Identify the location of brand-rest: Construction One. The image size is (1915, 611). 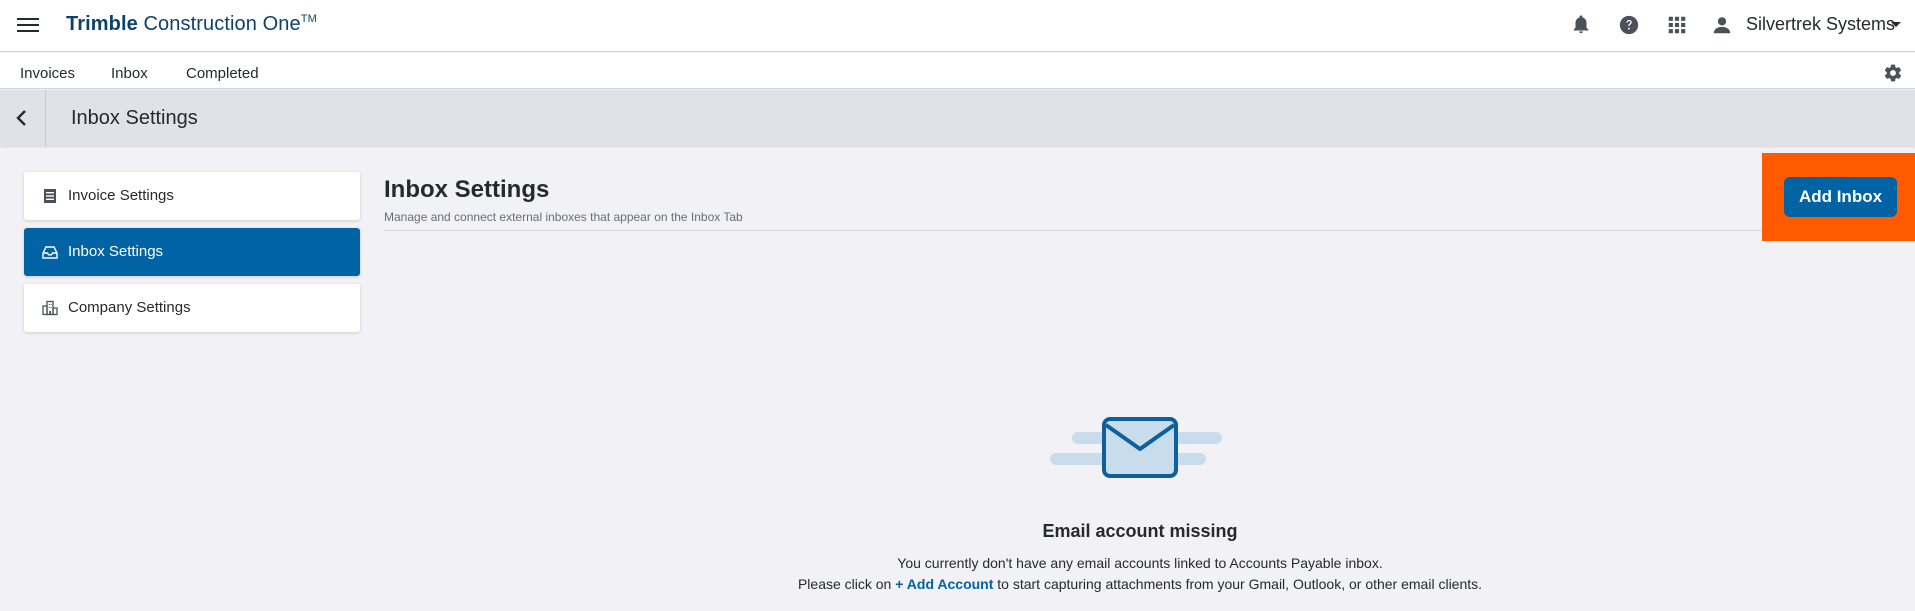
(219, 24).